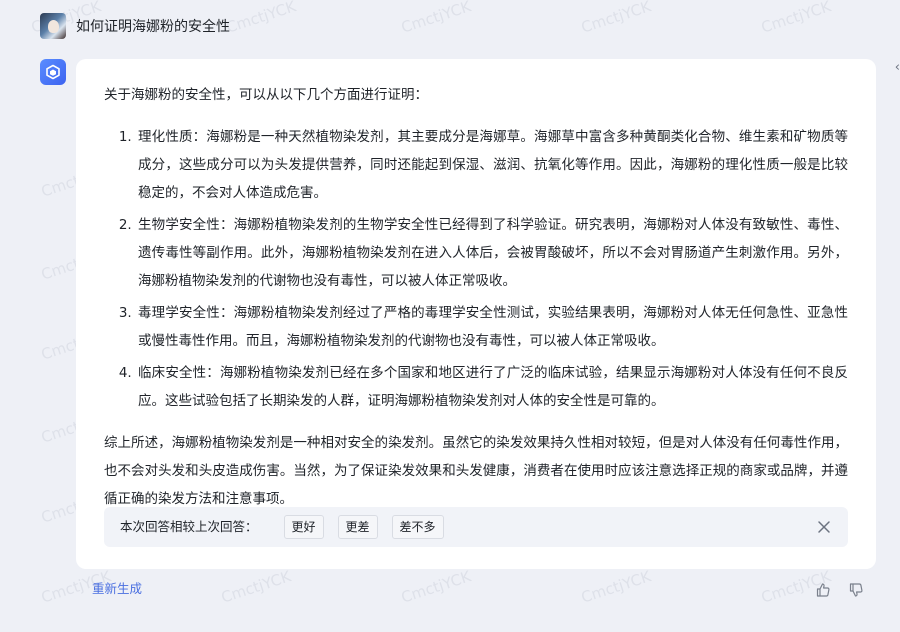 This screenshot has height=632, width=900. I want to click on feedback-better-button: 更好, so click(303, 527).